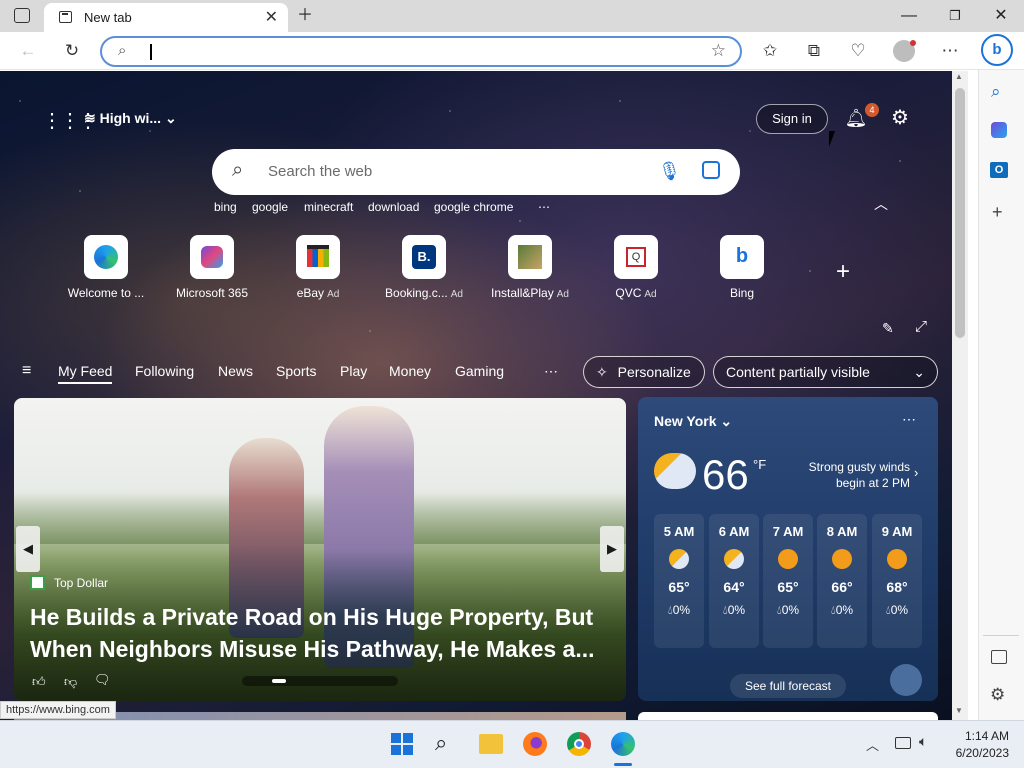 The width and height of the screenshot is (1024, 768). Describe the element at coordinates (909, 419) in the screenshot. I see `weather-more-icon: ⋯` at that location.